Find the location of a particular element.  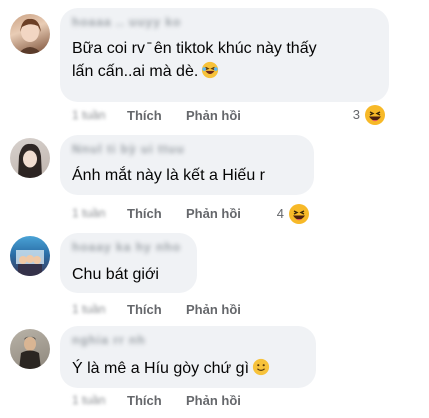

reaction-summary: 3 is located at coordinates (366, 115).